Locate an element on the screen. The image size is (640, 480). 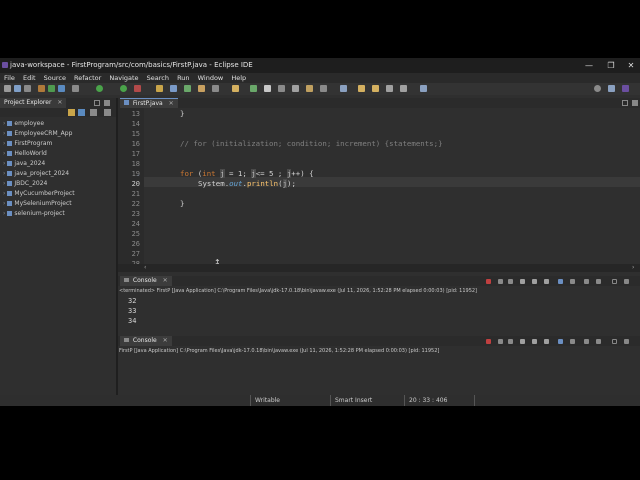
editor-tab-bar: FirstP.java ✕ is located at coordinates (379, 103).